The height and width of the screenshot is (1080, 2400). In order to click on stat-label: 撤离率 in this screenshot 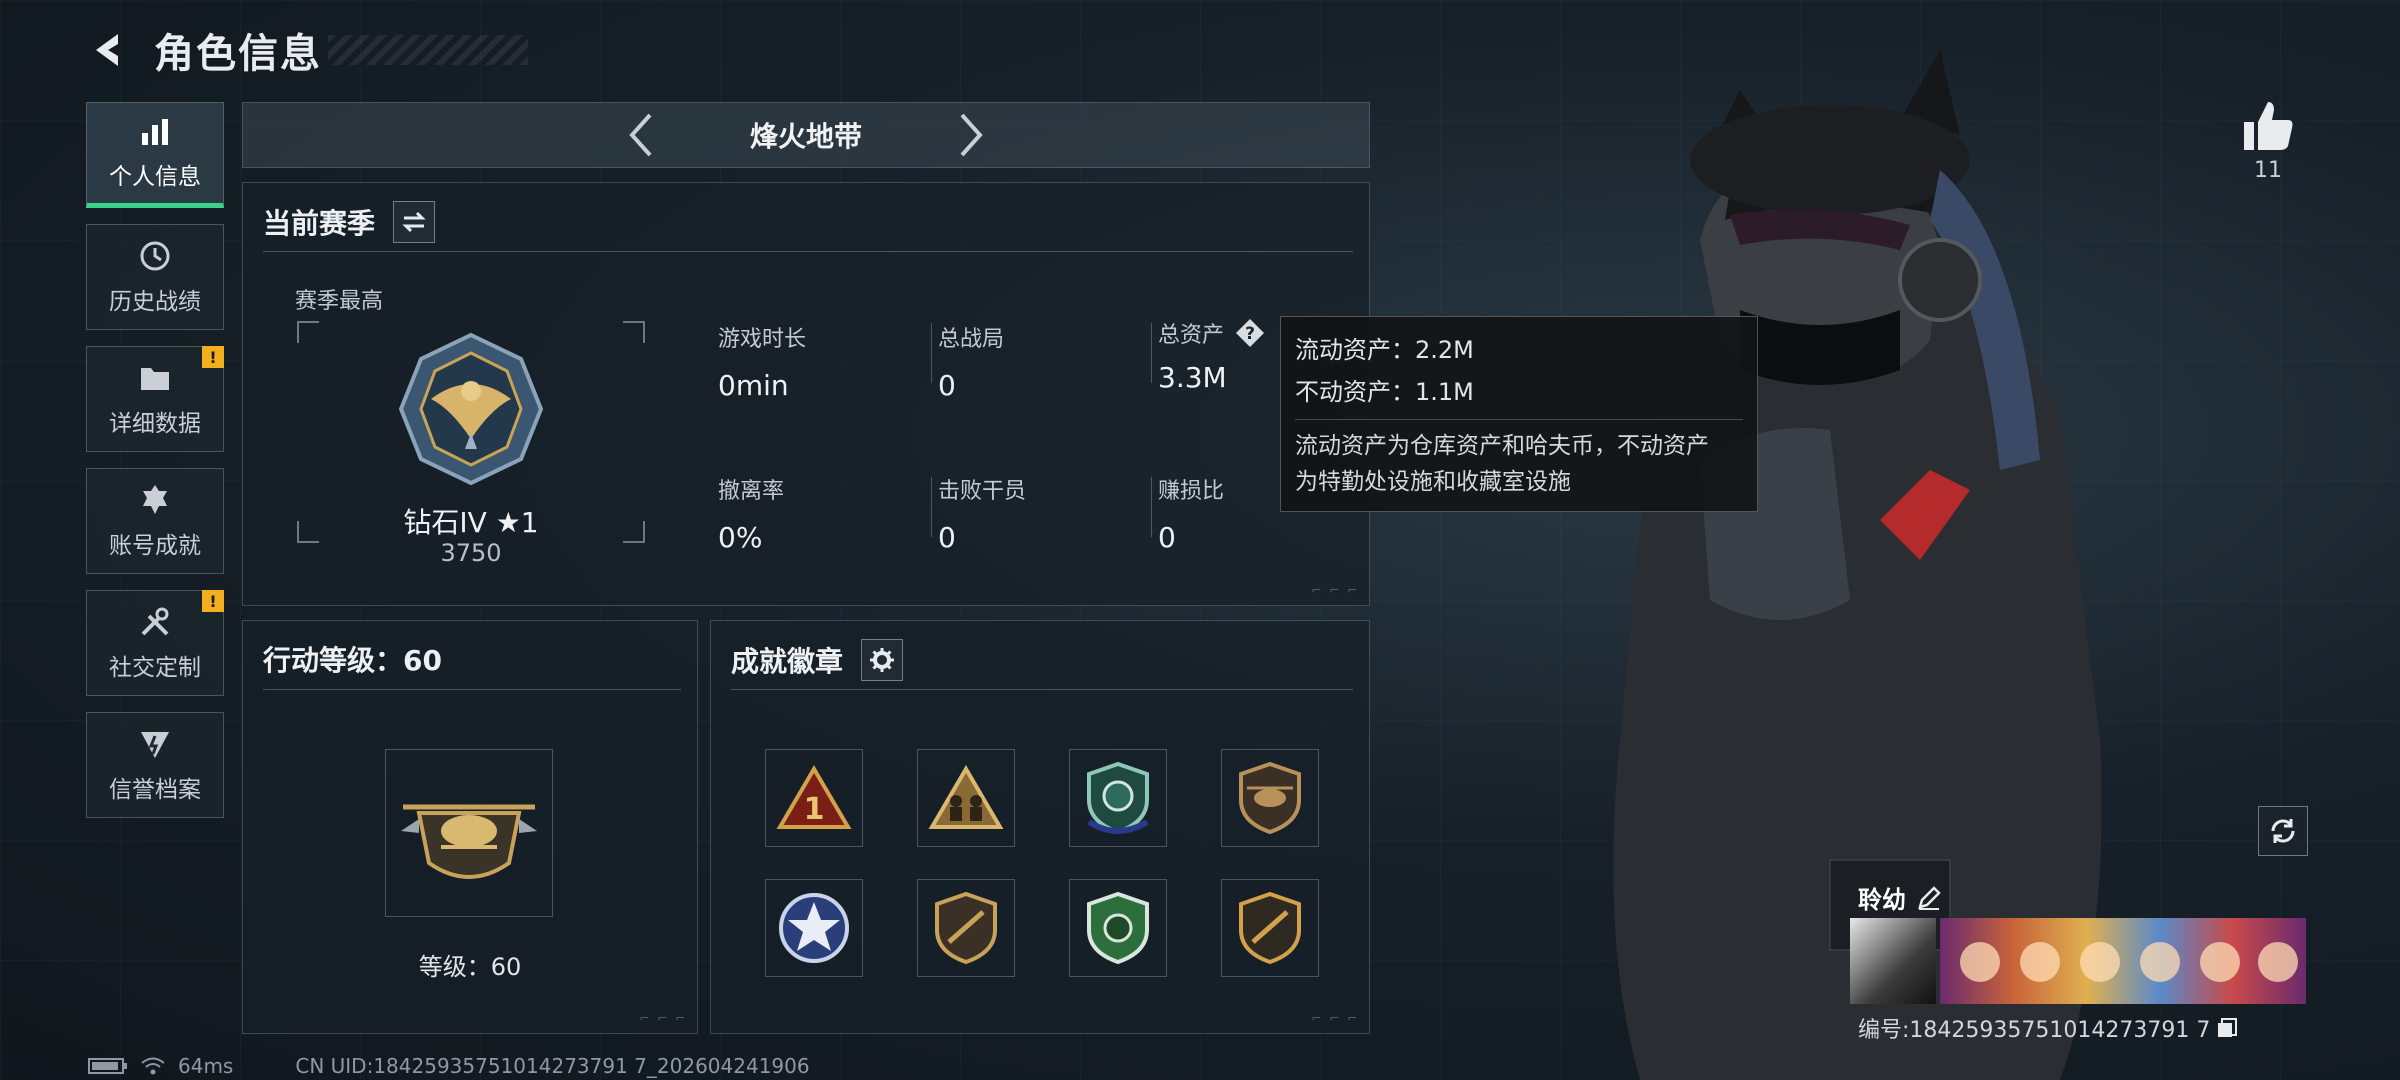, I will do `click(751, 491)`.